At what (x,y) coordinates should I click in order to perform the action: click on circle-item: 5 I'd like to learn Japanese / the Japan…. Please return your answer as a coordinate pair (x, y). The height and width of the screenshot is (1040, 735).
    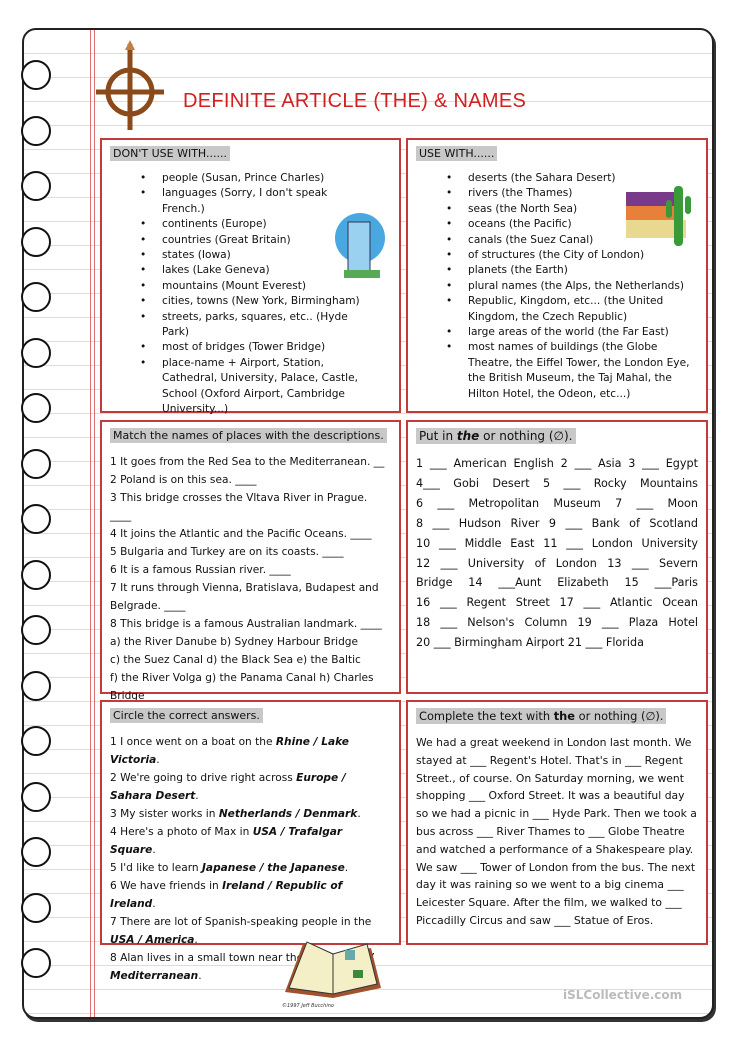
    Looking at the image, I should click on (250, 868).